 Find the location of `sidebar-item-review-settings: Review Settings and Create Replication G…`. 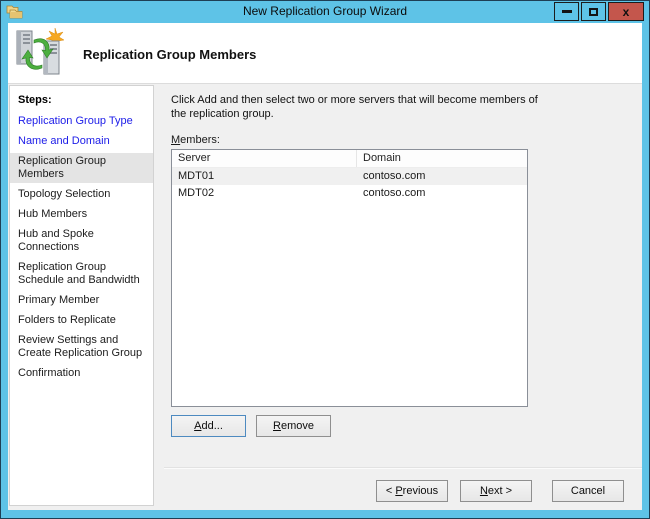

sidebar-item-review-settings: Review Settings and Create Replication G… is located at coordinates (80, 346).